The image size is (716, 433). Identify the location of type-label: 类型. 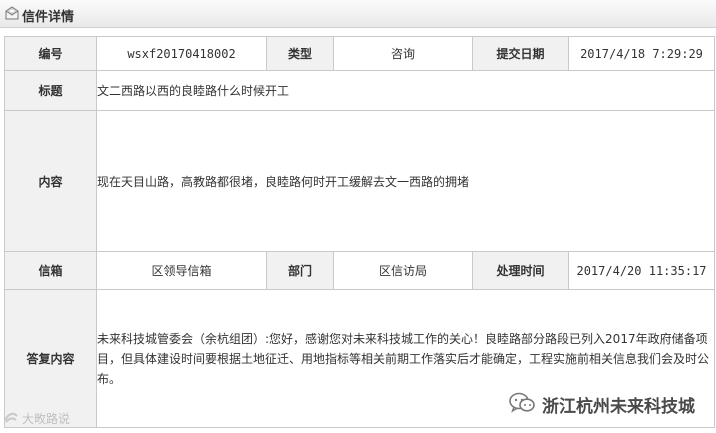
(300, 53).